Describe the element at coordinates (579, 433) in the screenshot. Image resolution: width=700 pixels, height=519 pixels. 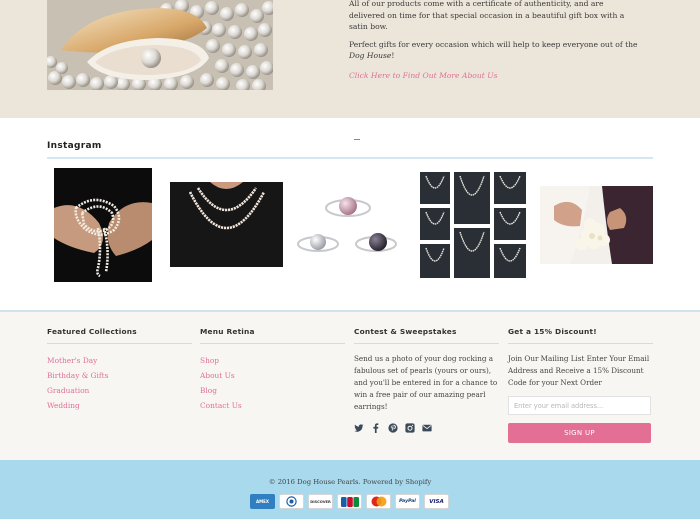
I see `sign-up-button: SIGN UP` at that location.